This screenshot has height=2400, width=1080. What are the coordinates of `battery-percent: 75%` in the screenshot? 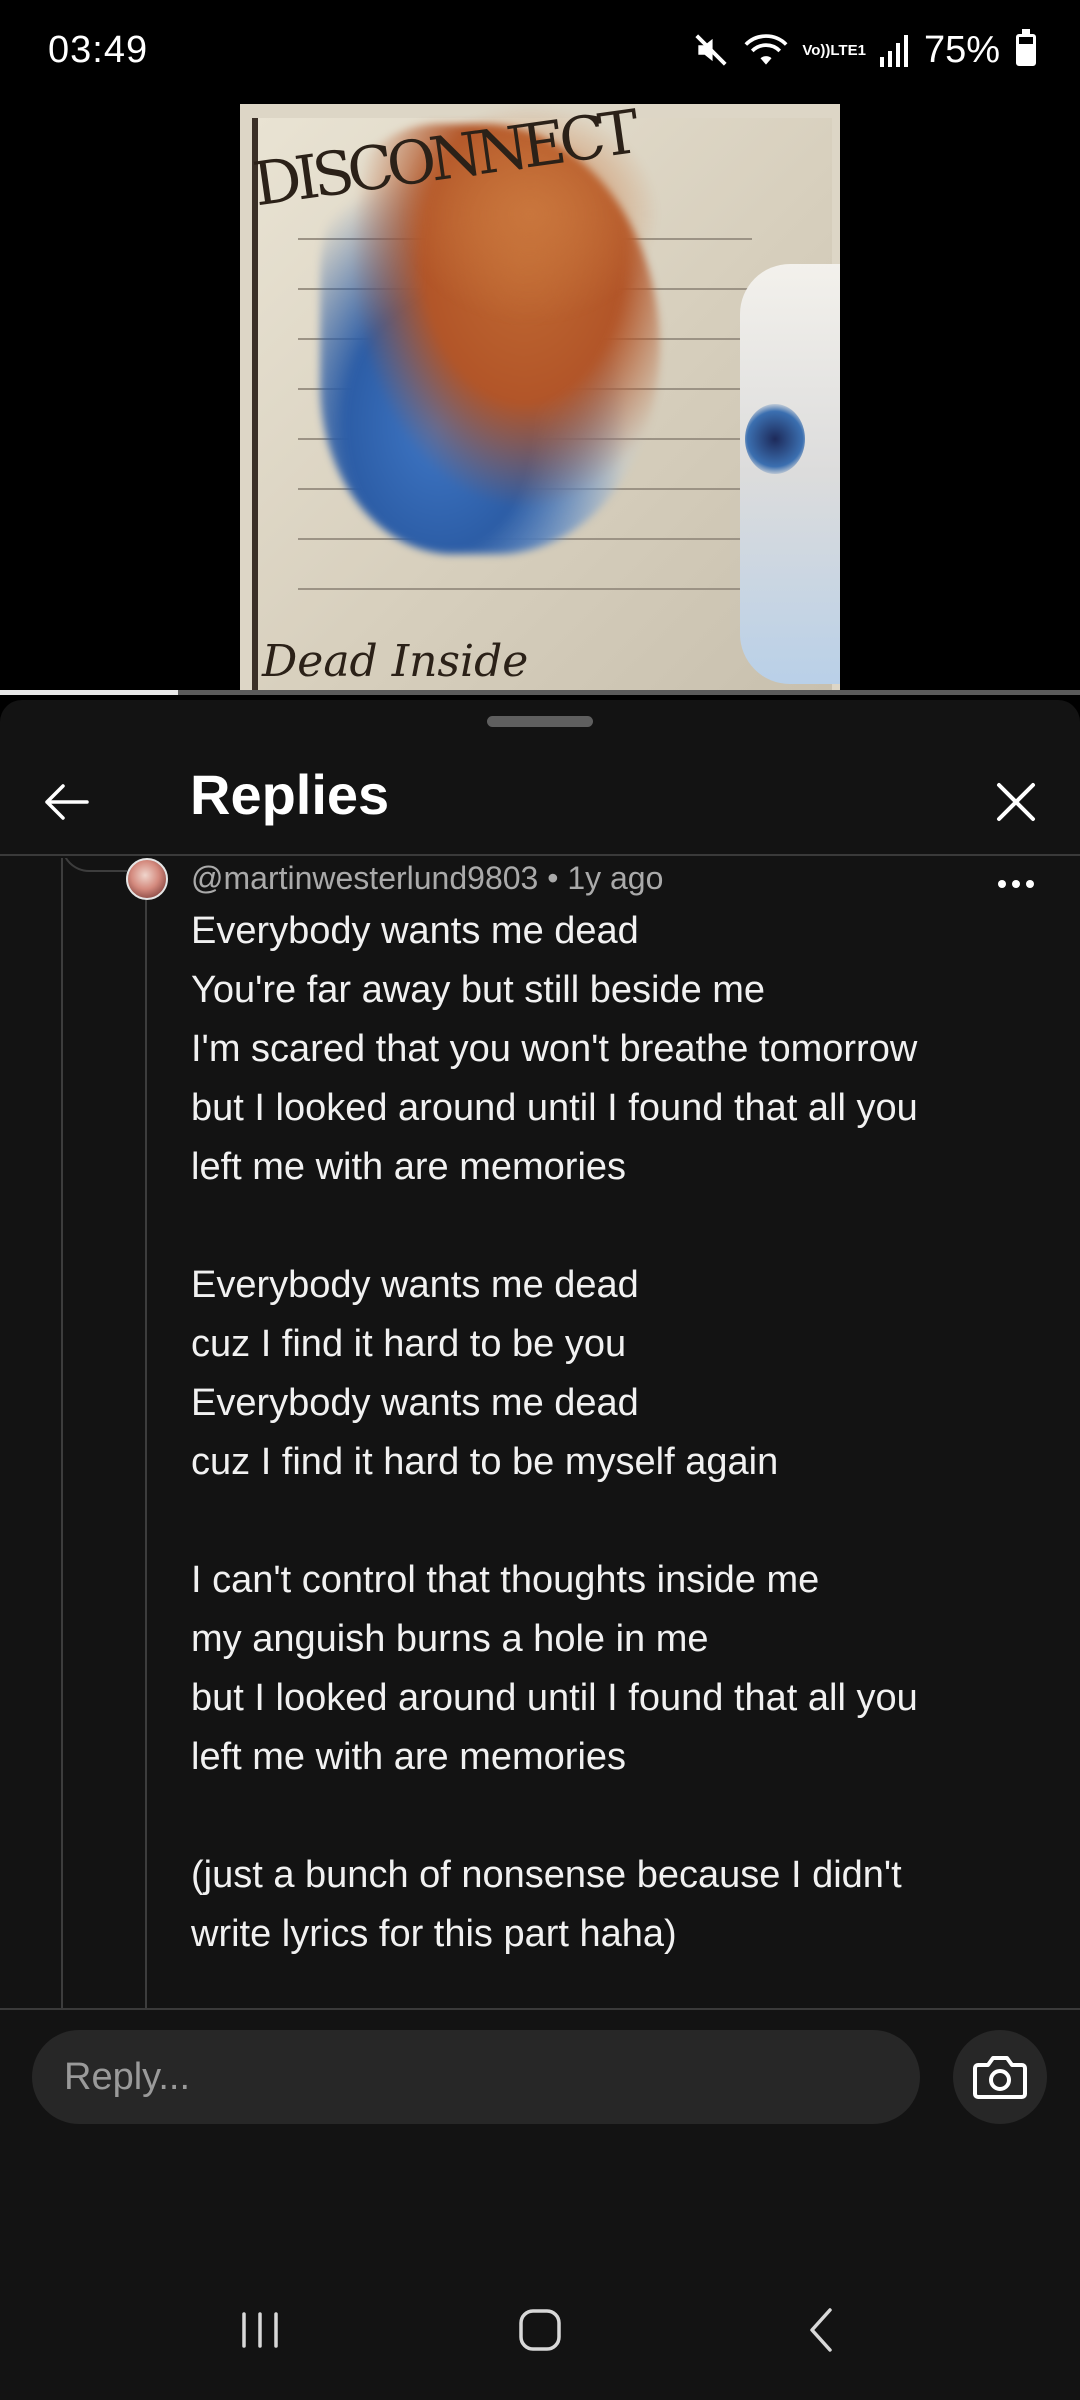 It's located at (961, 49).